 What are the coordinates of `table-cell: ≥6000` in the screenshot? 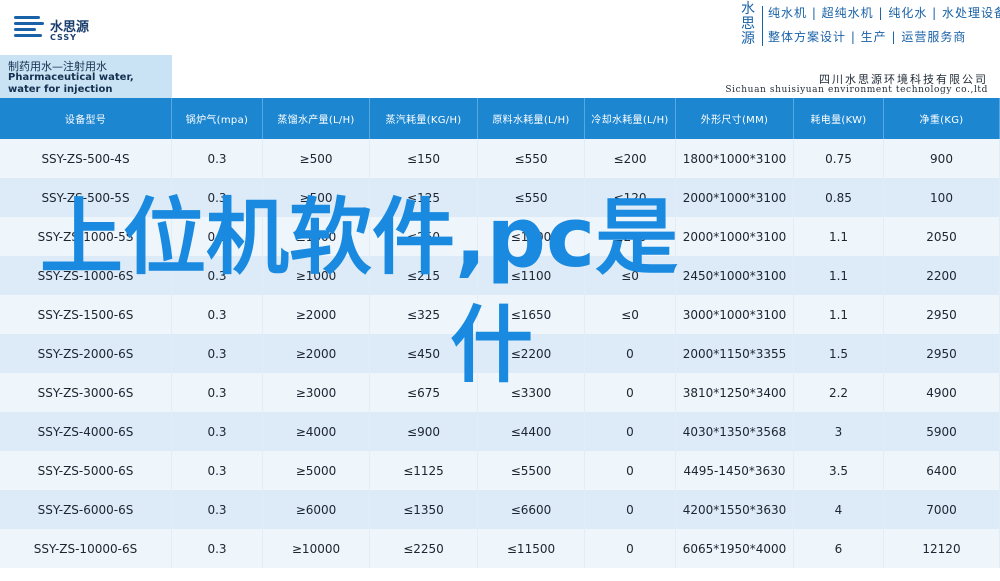 It's located at (316, 509).